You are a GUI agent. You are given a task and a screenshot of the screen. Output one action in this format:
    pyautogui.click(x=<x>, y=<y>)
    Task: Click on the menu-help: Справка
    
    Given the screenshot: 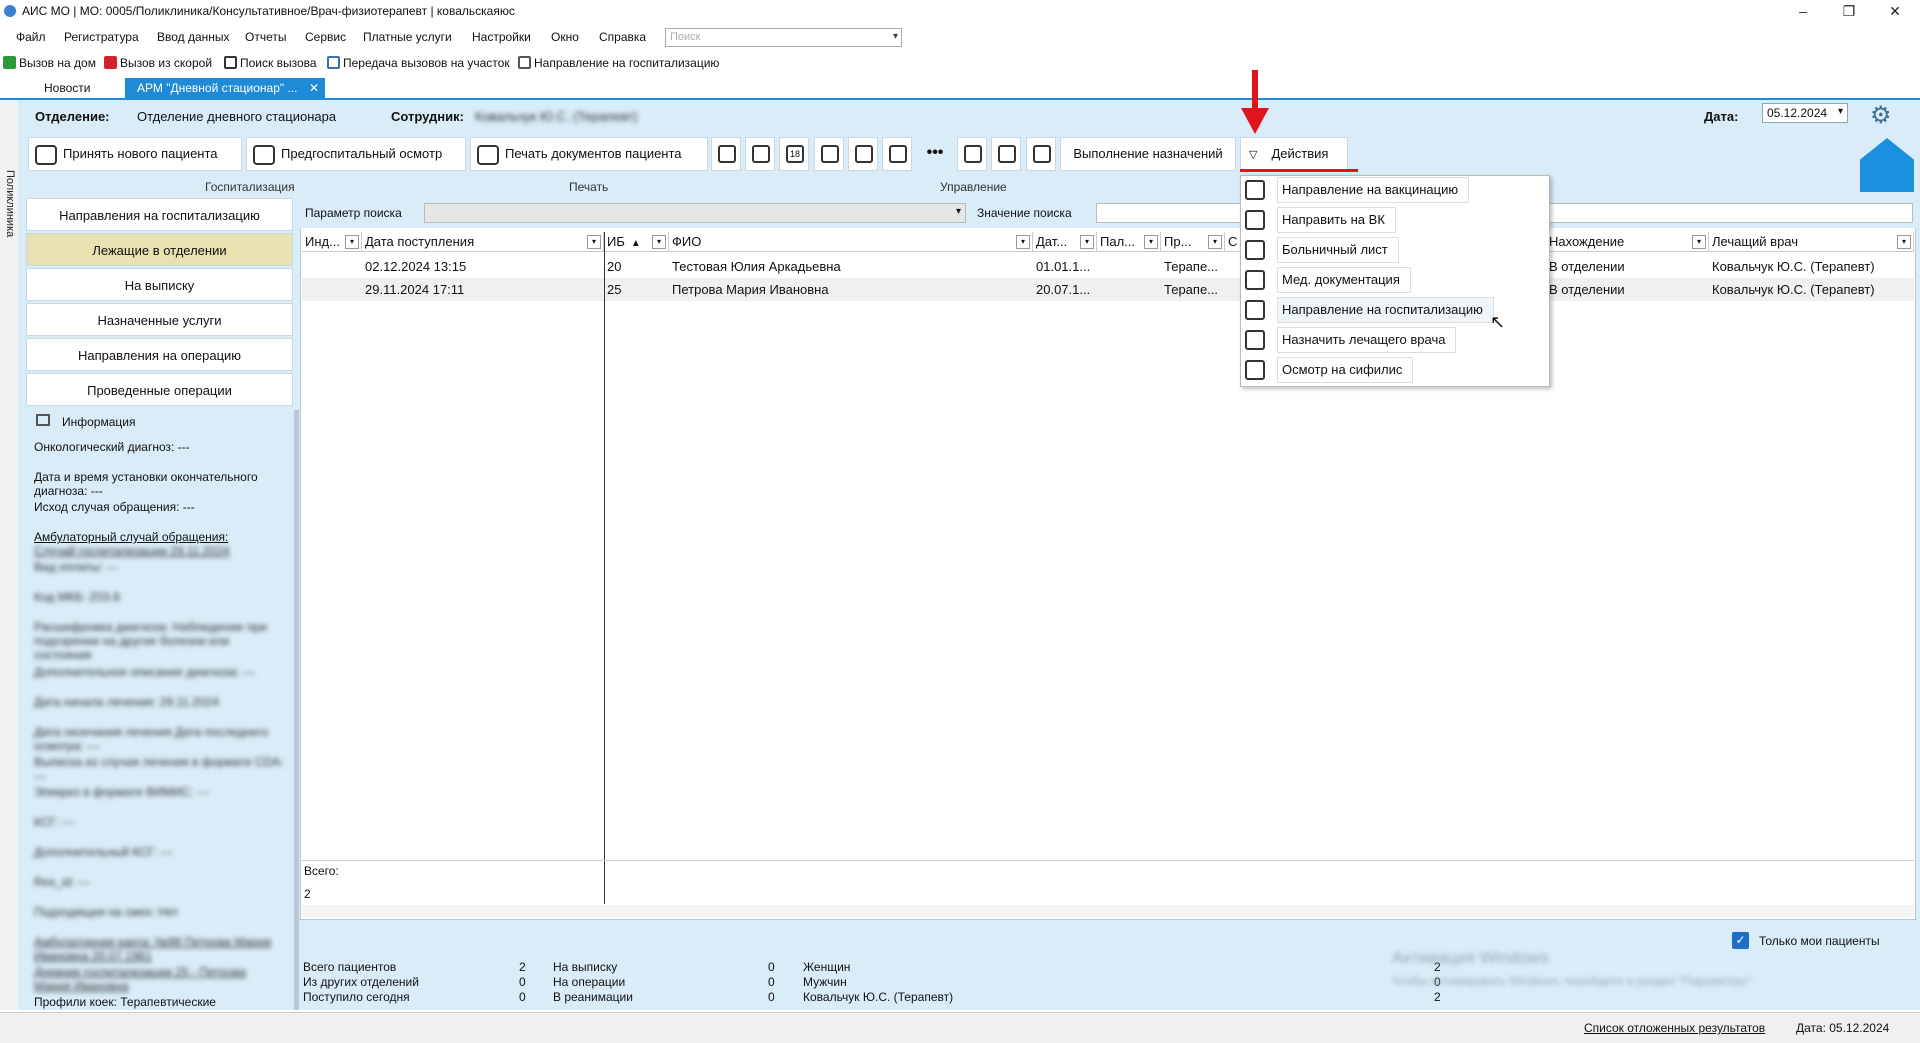 What is the action you would take?
    pyautogui.click(x=622, y=37)
    